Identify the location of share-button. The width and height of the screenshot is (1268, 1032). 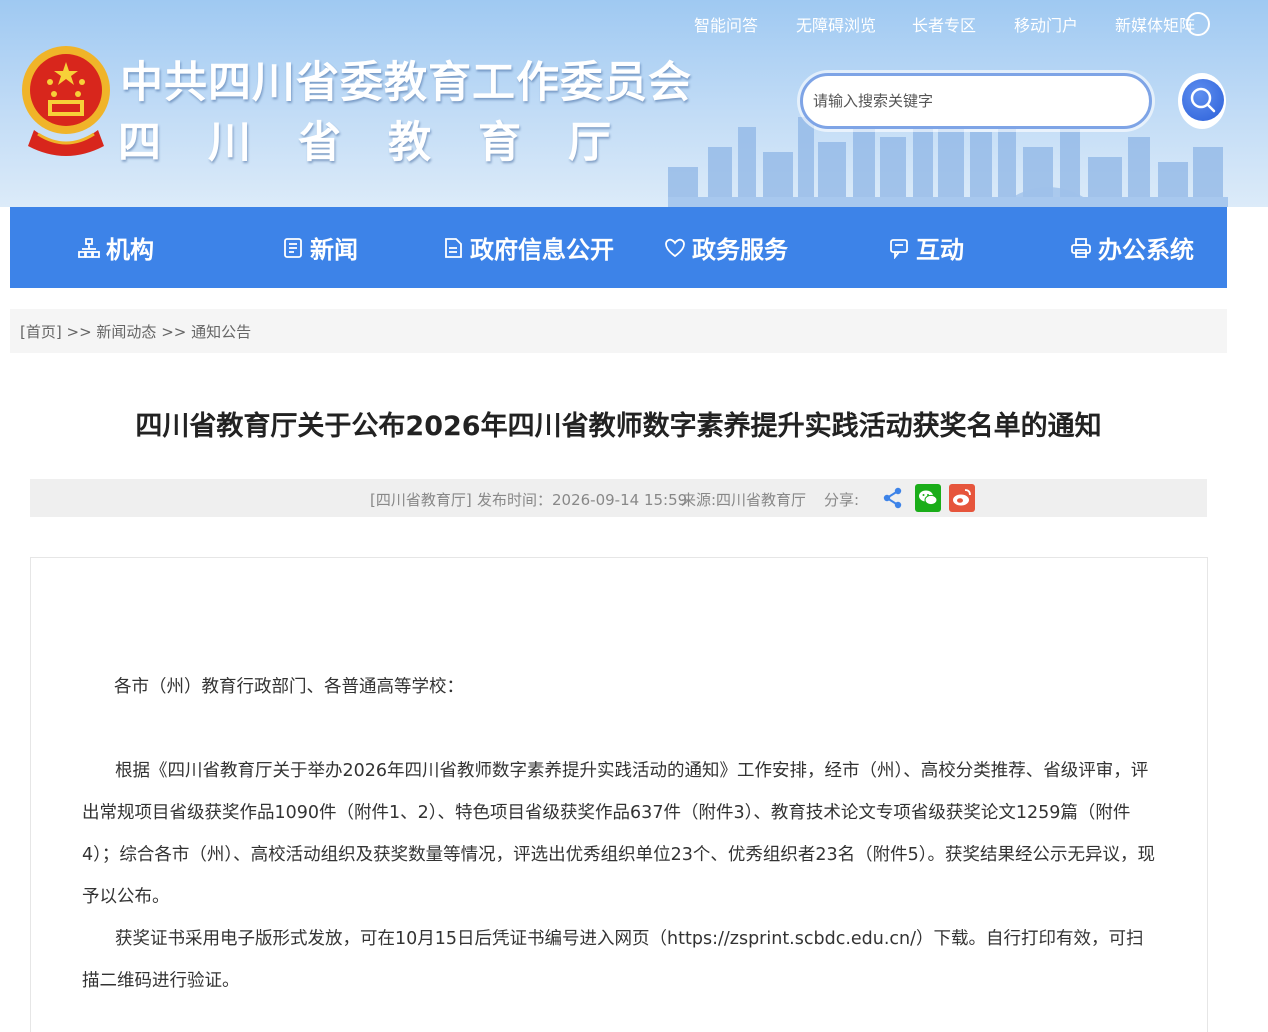
(893, 498).